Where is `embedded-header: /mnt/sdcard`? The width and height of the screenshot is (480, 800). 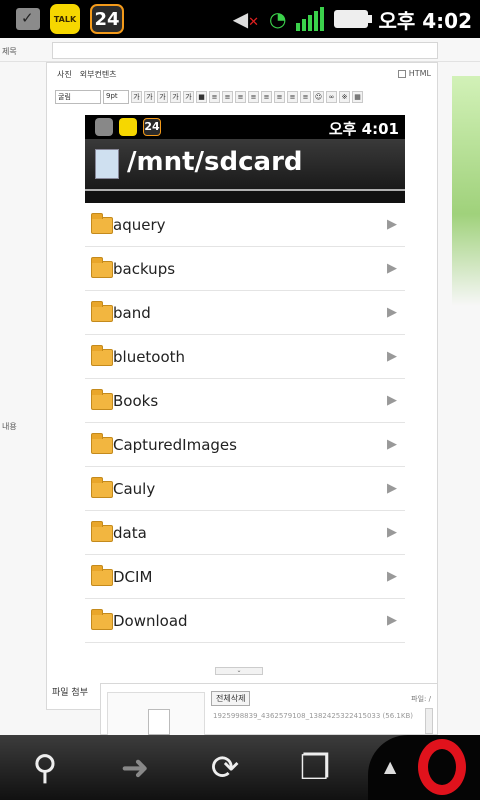
embedded-header: /mnt/sdcard is located at coordinates (245, 165).